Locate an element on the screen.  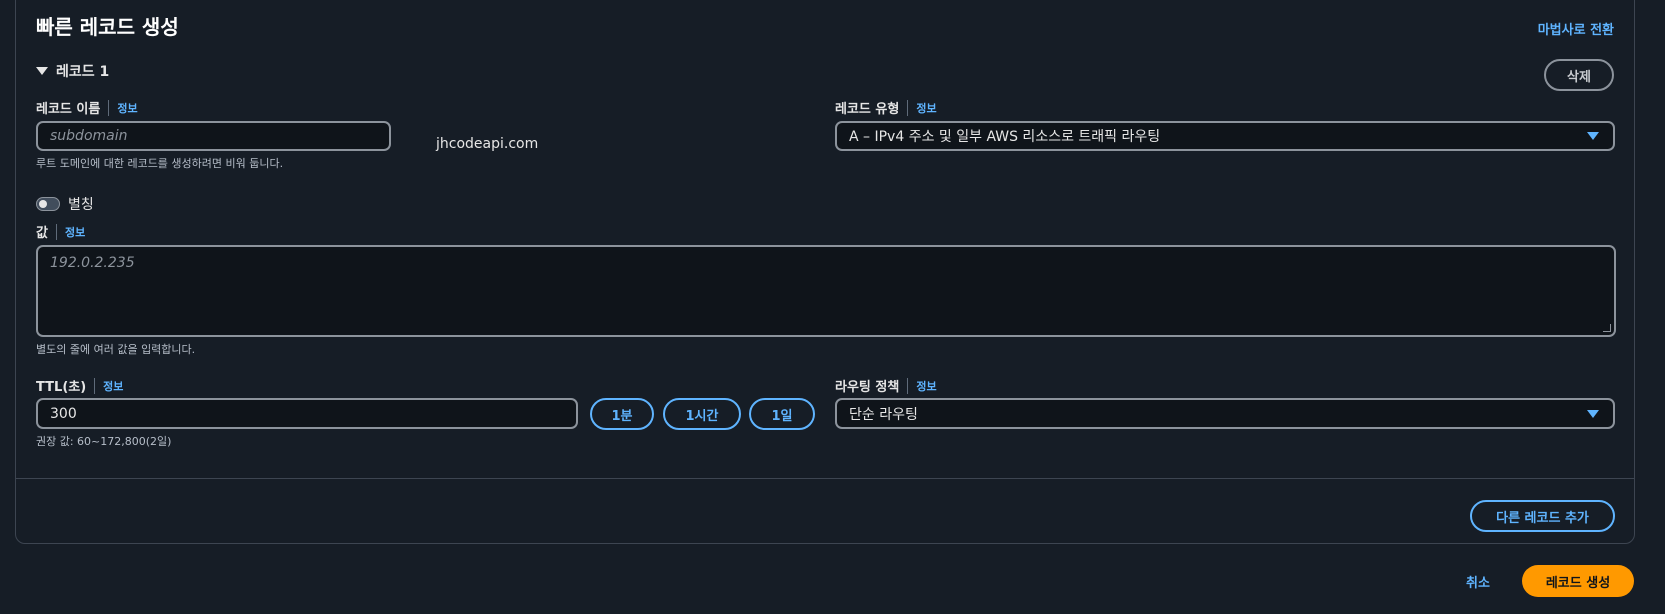
value-info-link: 정보 is located at coordinates (70, 231).